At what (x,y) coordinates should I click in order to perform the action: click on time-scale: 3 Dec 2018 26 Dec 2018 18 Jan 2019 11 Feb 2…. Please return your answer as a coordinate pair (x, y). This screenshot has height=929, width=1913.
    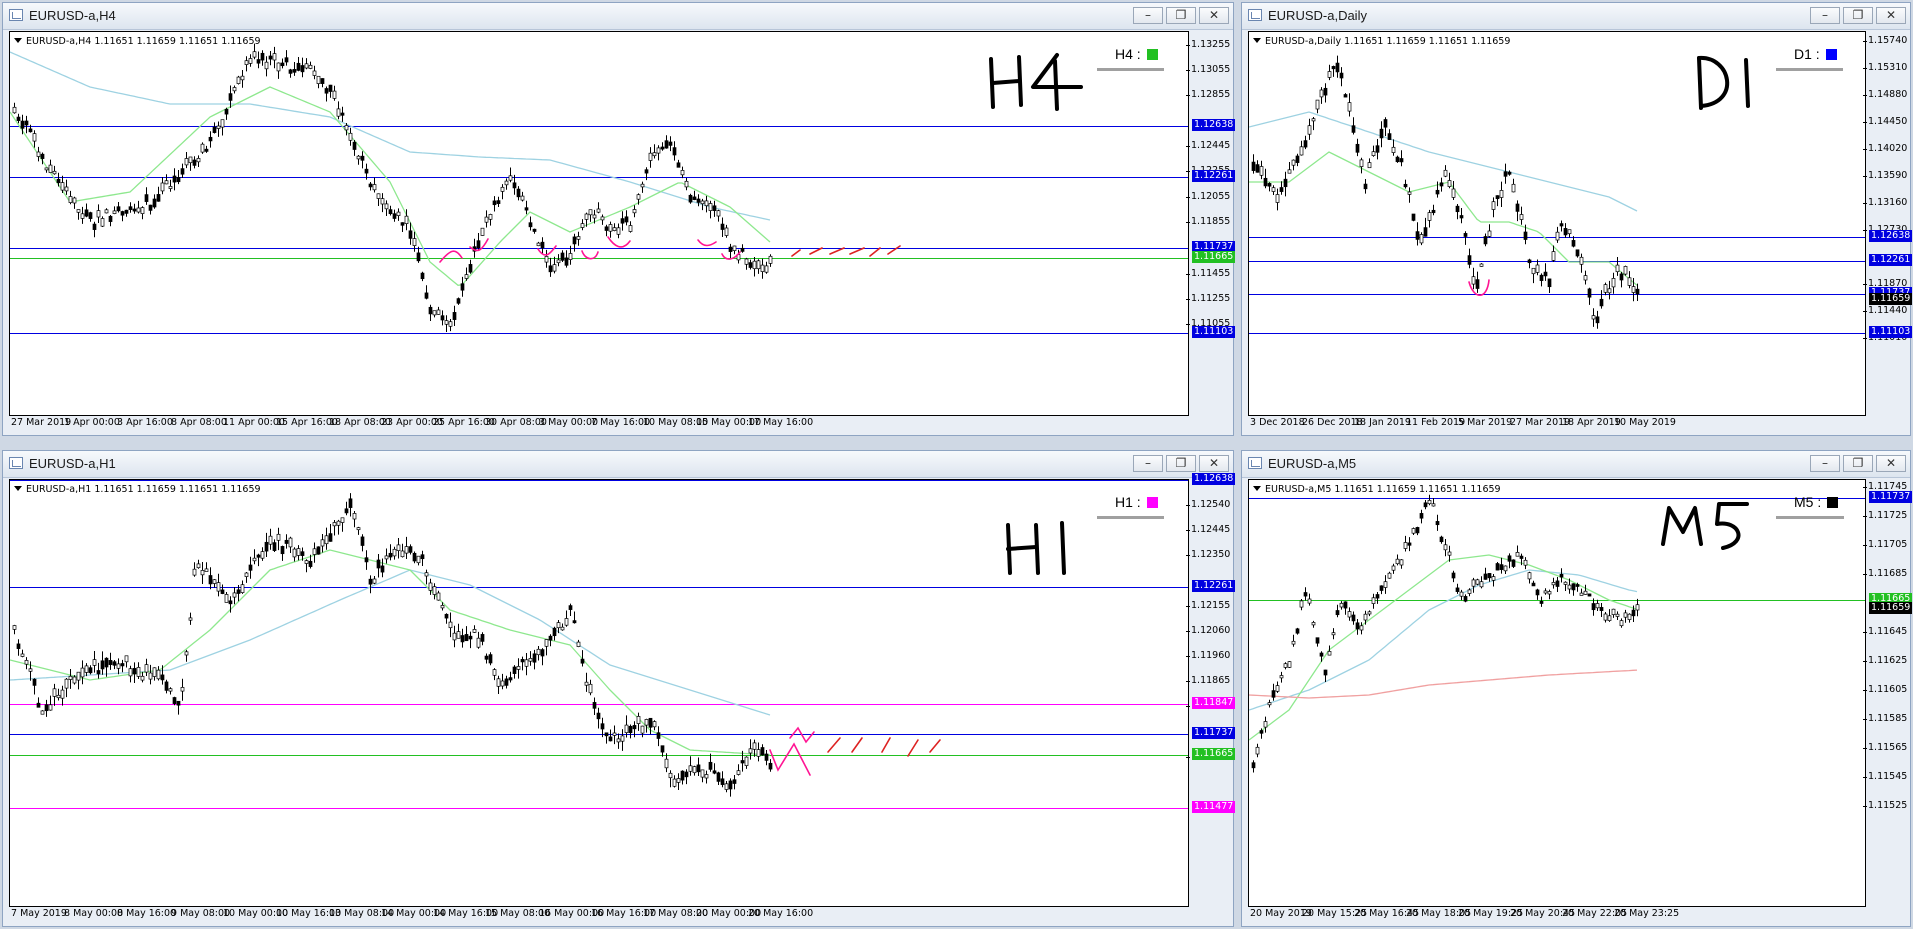
    Looking at the image, I should click on (1556, 424).